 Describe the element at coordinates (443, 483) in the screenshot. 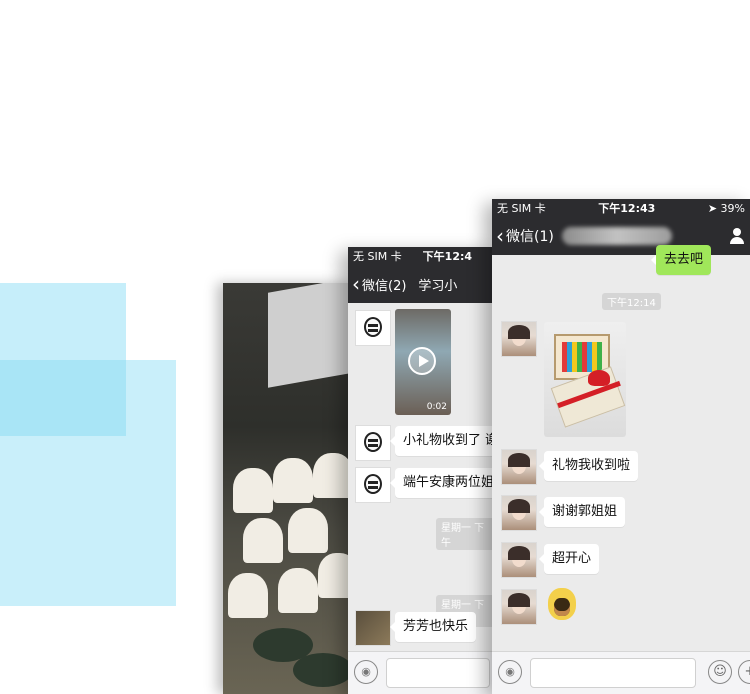

I see `message-bubble: 端午安康两位姐` at that location.